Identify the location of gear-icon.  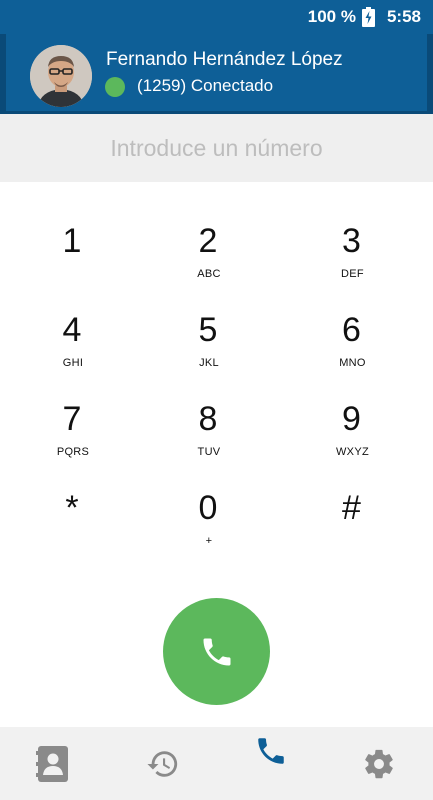
(379, 763).